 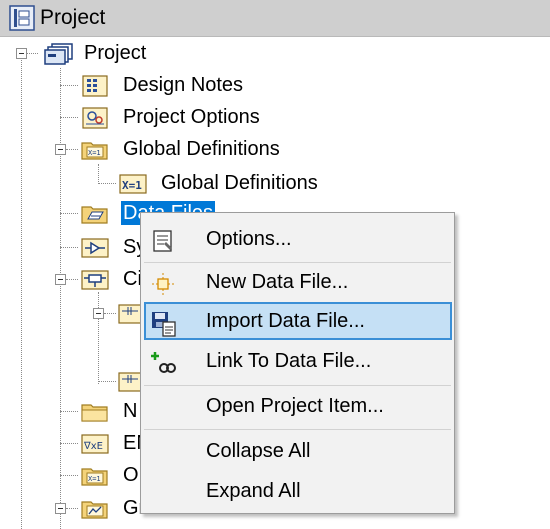 What do you see at coordinates (258, 451) in the screenshot?
I see `menu-item-label: Collapse All` at bounding box center [258, 451].